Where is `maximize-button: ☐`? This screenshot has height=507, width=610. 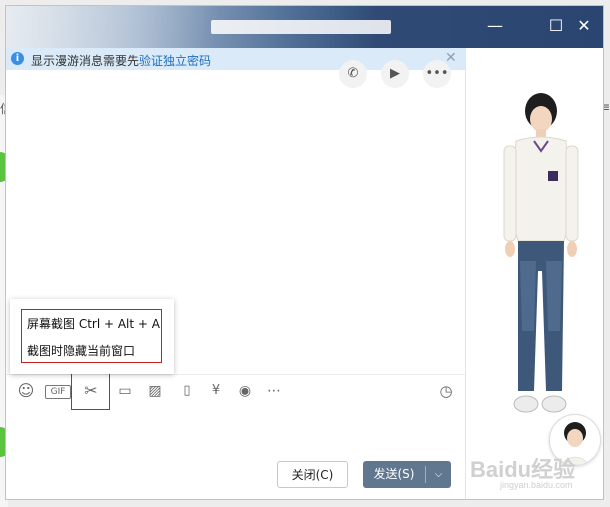
maximize-button: ☐ is located at coordinates (556, 26).